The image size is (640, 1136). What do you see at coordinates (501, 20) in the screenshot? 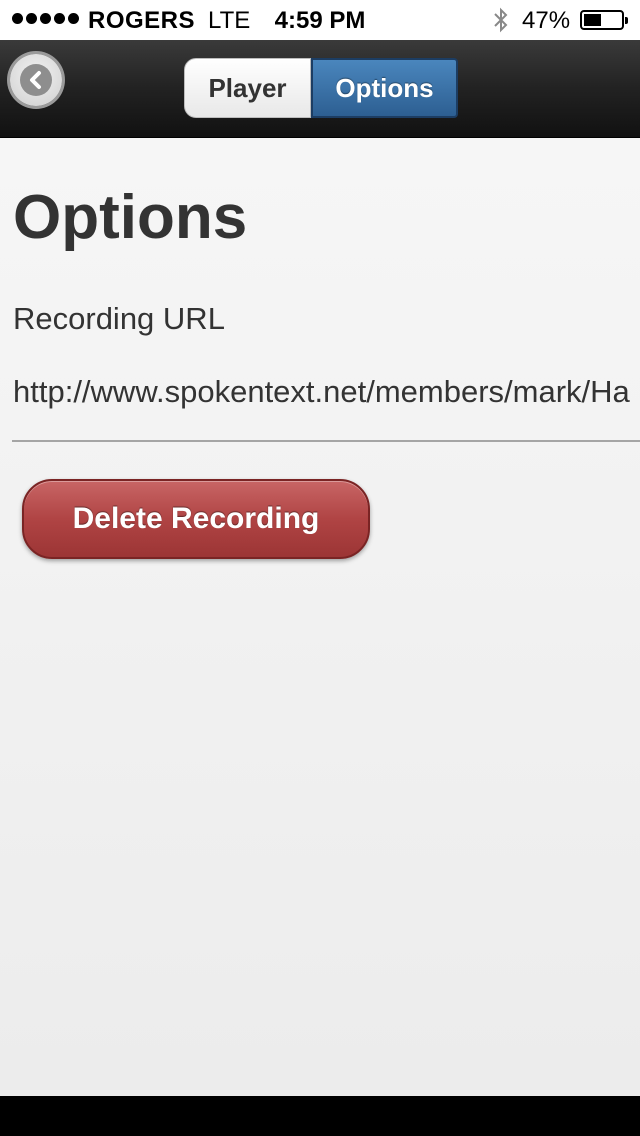
I see `bluetooth-icon` at bounding box center [501, 20].